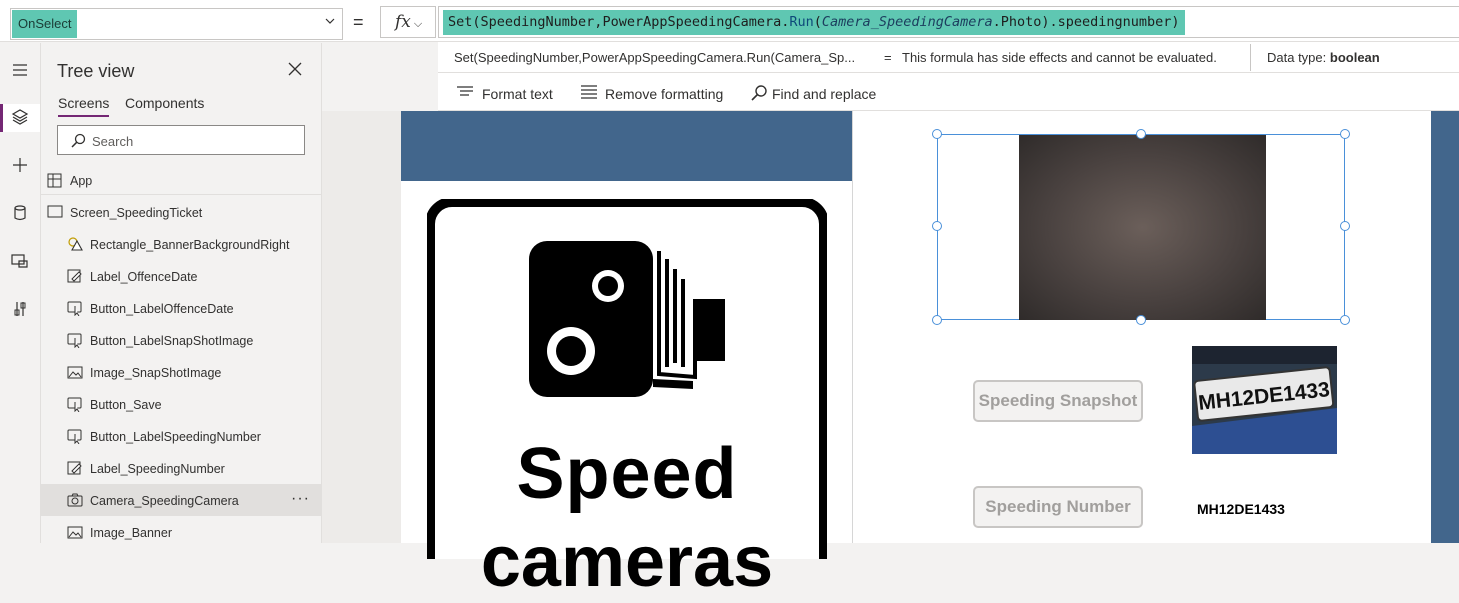 The height and width of the screenshot is (603, 1459). Describe the element at coordinates (20, 118) in the screenshot. I see `tree-view-icon` at that location.